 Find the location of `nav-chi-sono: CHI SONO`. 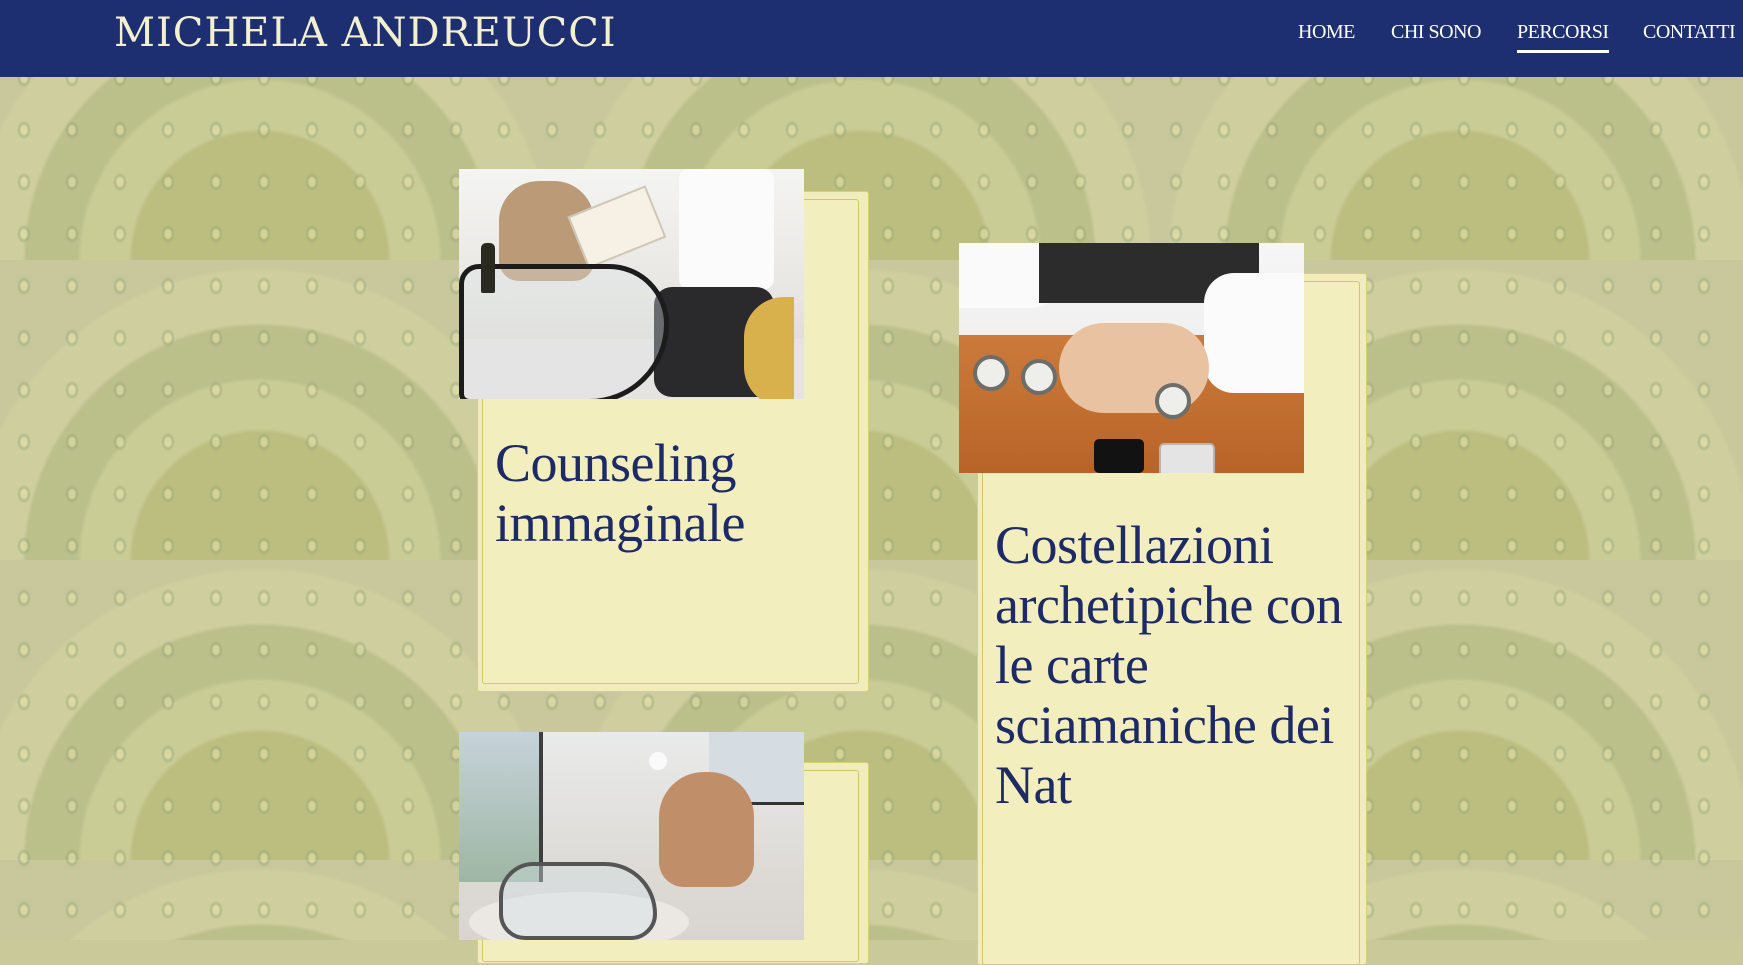

nav-chi-sono: CHI SONO is located at coordinates (1436, 35).